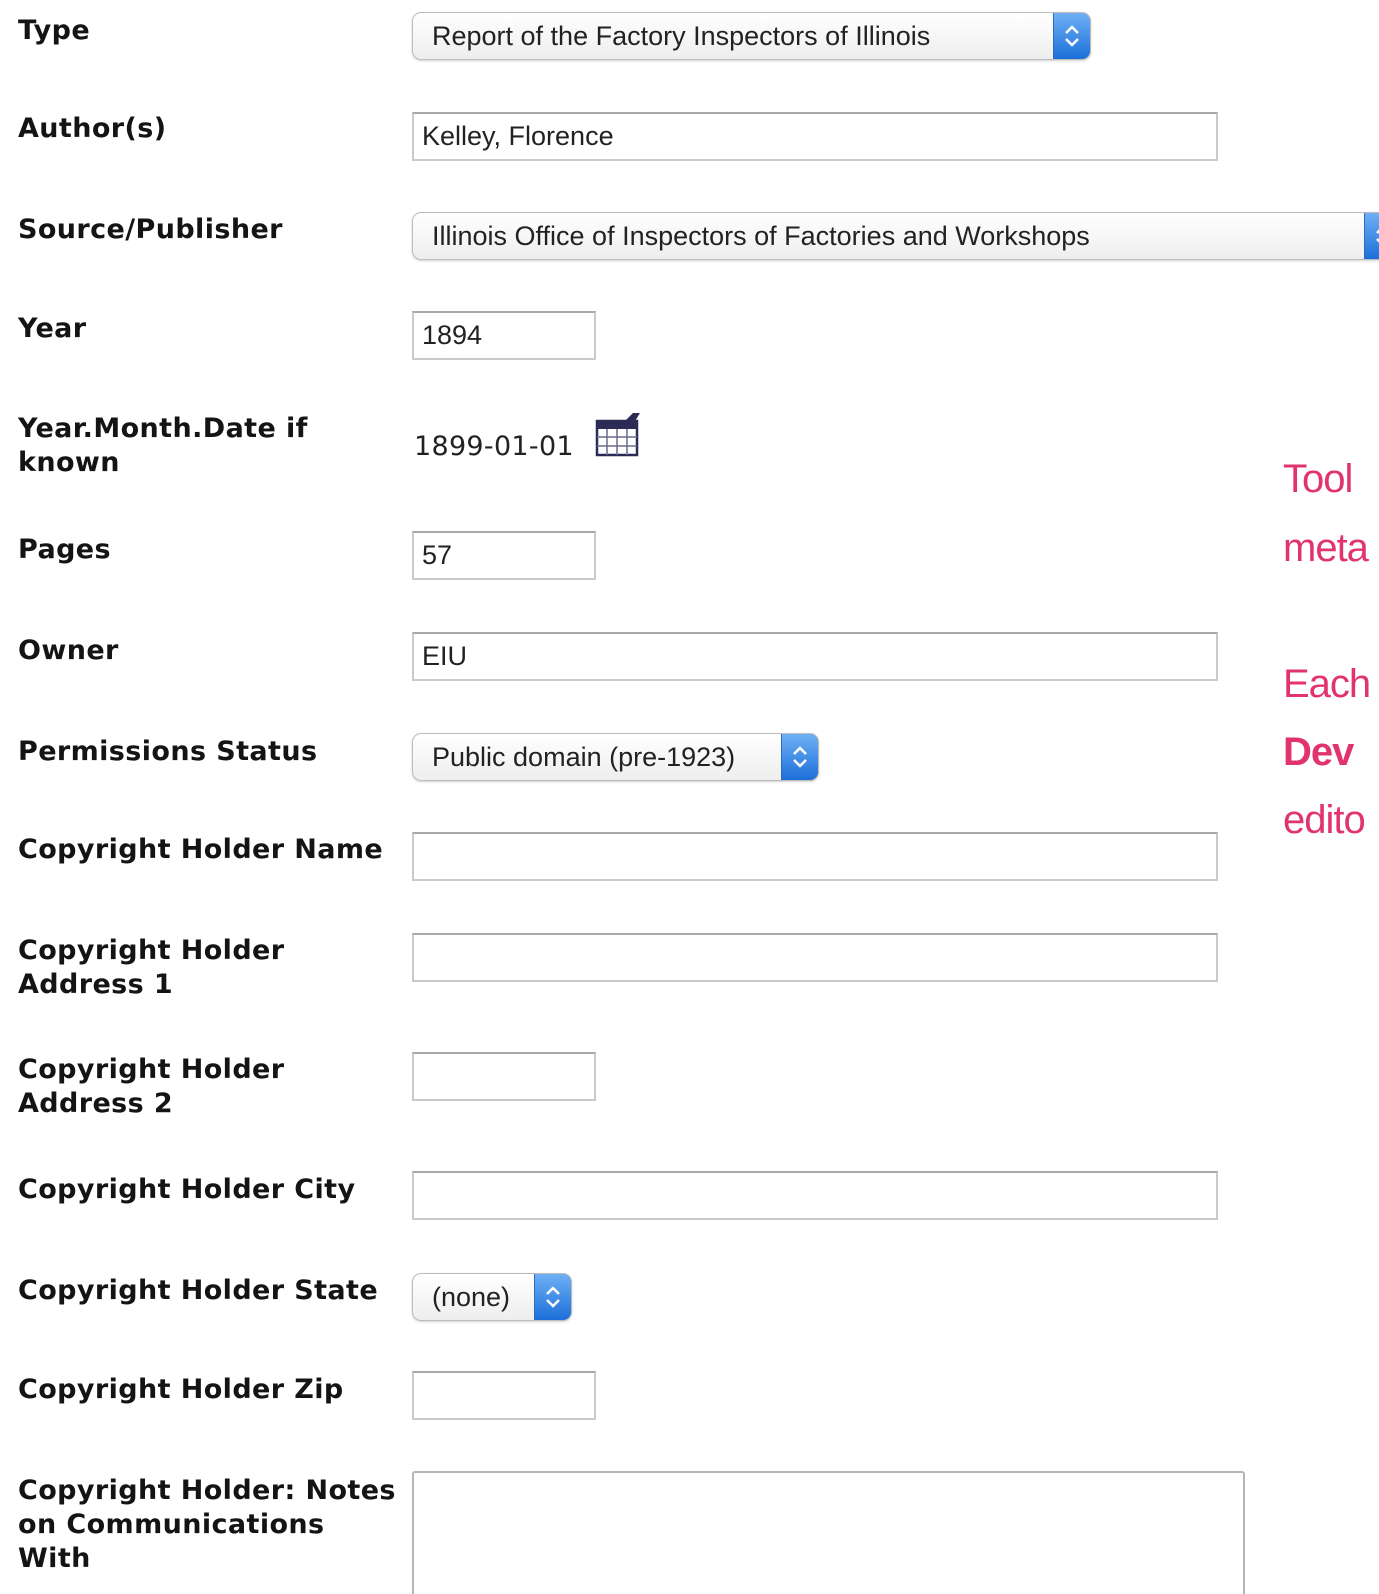 The height and width of the screenshot is (1594, 1379). Describe the element at coordinates (54, 1558) in the screenshot. I see `ch-notes-label-line3: With` at that location.